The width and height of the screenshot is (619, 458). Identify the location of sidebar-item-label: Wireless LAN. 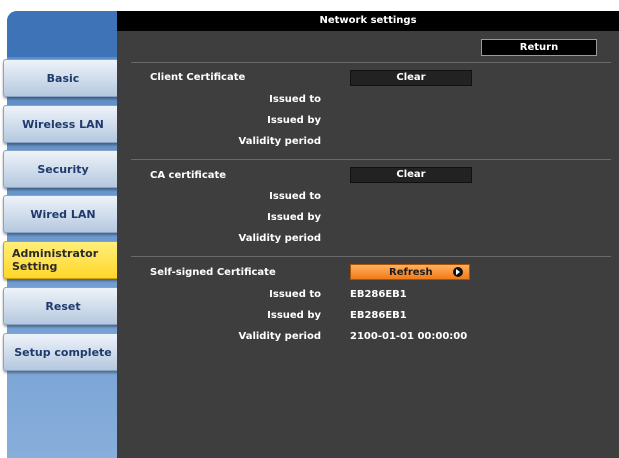
(63, 124).